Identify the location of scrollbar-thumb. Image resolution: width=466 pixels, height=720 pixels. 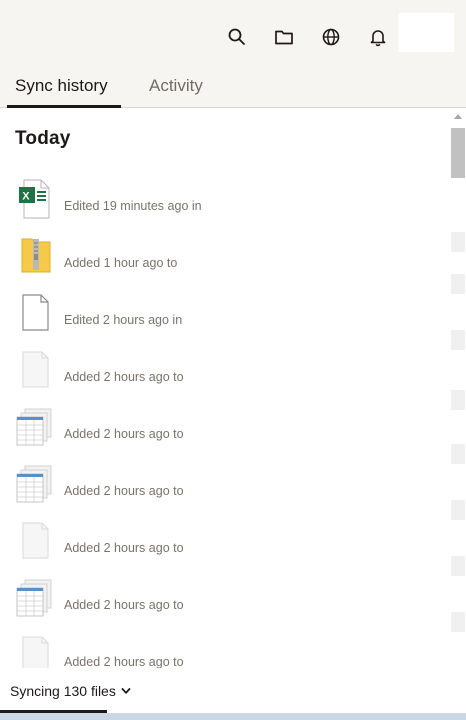
(458, 153).